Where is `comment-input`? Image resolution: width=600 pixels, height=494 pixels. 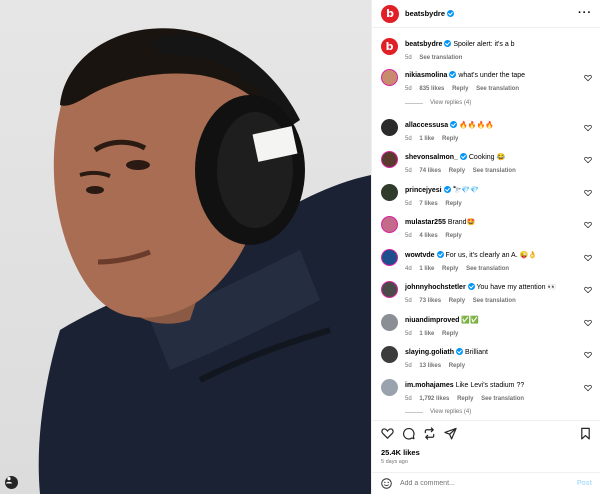
comment-input is located at coordinates (480, 483).